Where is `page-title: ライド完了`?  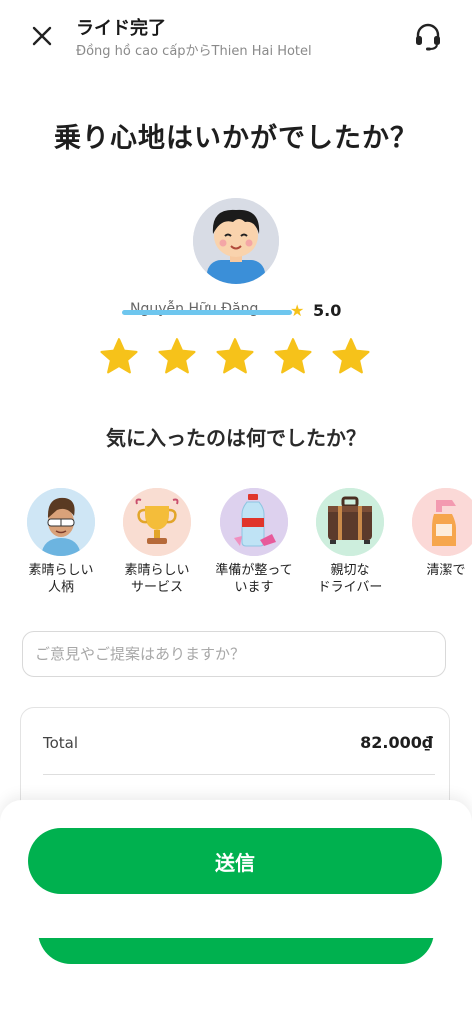
page-title: ライド完了 is located at coordinates (121, 28).